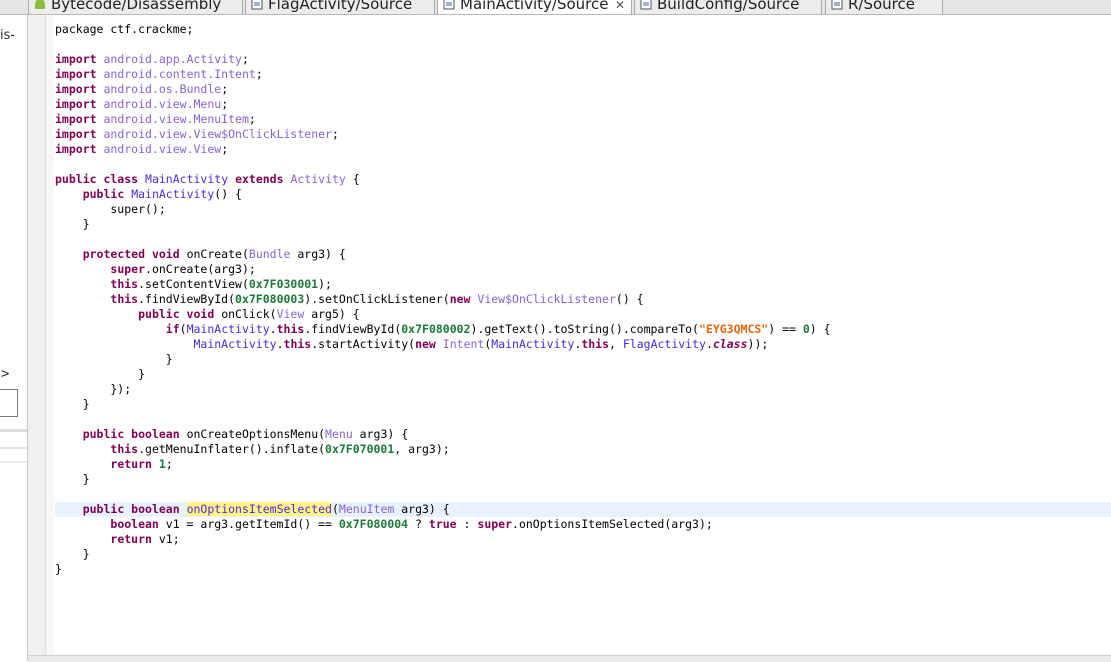  I want to click on tab-mainactivity-source: MainActivity/Source ✕, so click(534, 7).